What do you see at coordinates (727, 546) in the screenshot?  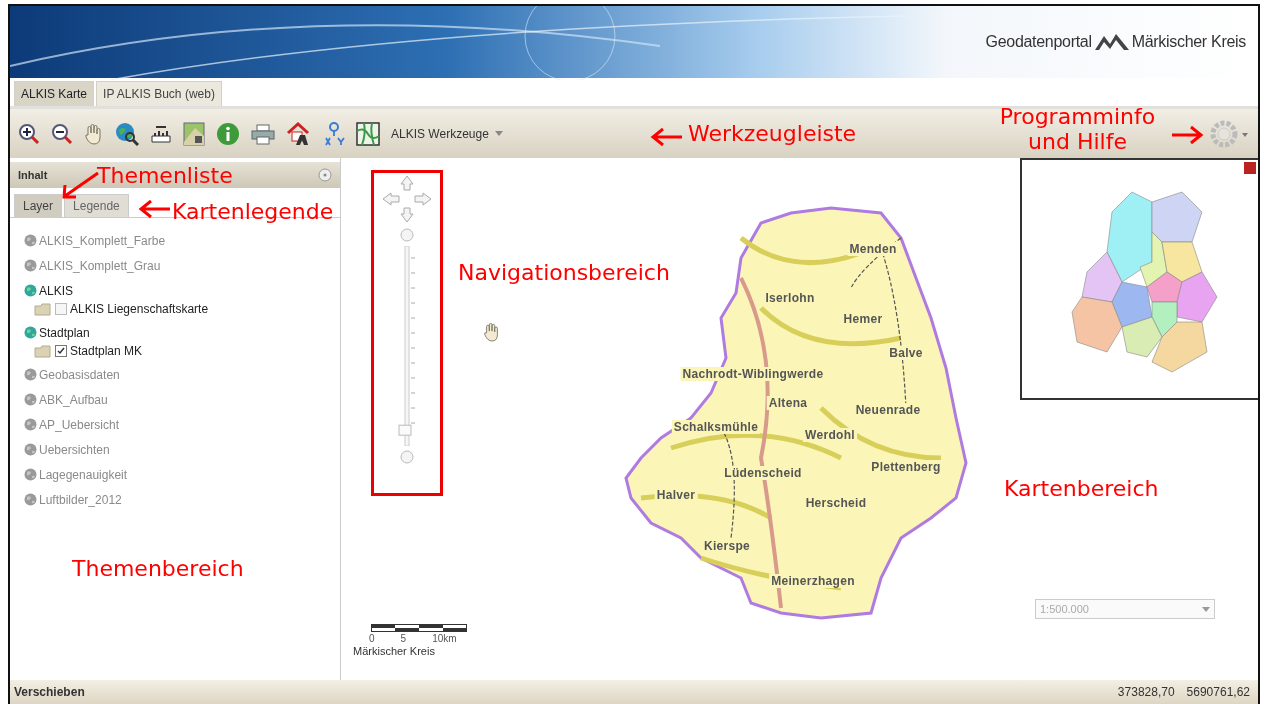 I see `town-label: Kierspe` at bounding box center [727, 546].